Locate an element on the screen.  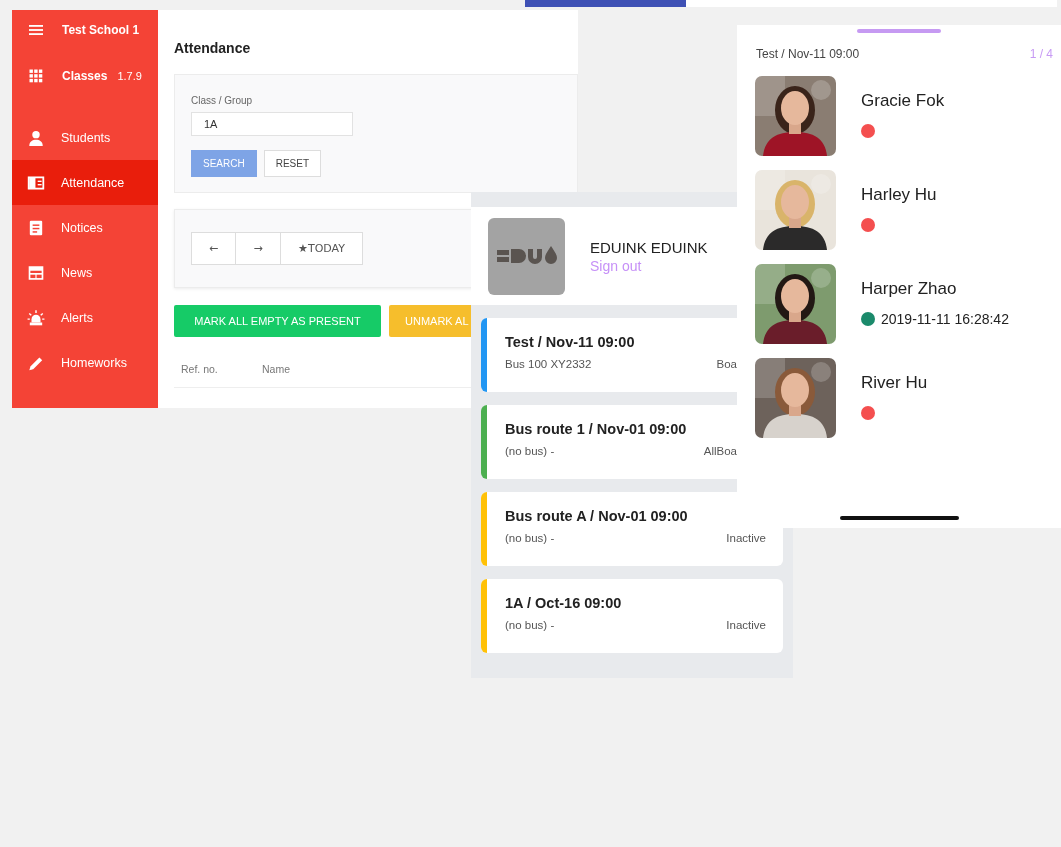
grid-icon is located at coordinates (36, 76).